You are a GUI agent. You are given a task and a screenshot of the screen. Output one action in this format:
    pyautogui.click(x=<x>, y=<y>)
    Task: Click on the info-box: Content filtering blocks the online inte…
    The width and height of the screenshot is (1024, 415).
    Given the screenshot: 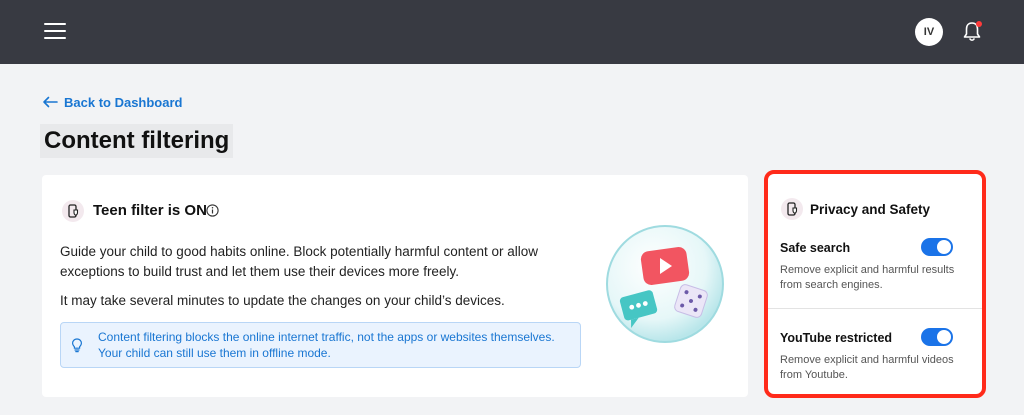 What is the action you would take?
    pyautogui.click(x=320, y=345)
    